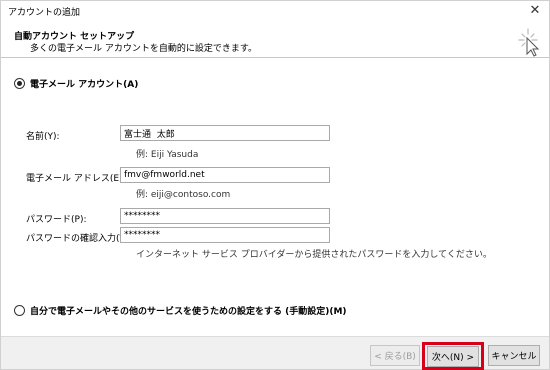  I want to click on password-input, so click(225, 216).